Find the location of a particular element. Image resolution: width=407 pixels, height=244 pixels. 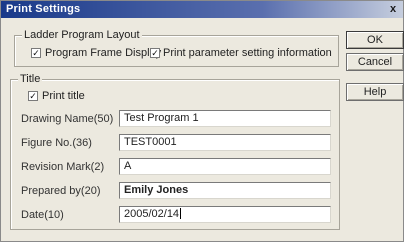

date-label: Date(10) is located at coordinates (42, 215).